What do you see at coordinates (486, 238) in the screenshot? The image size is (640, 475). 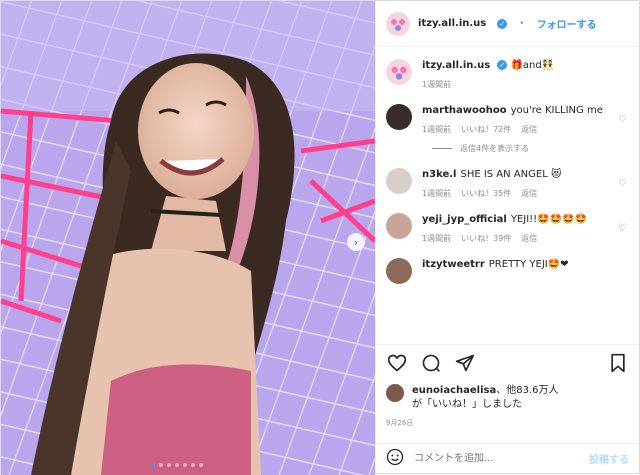 I see `comment-likes: いいね！39件` at bounding box center [486, 238].